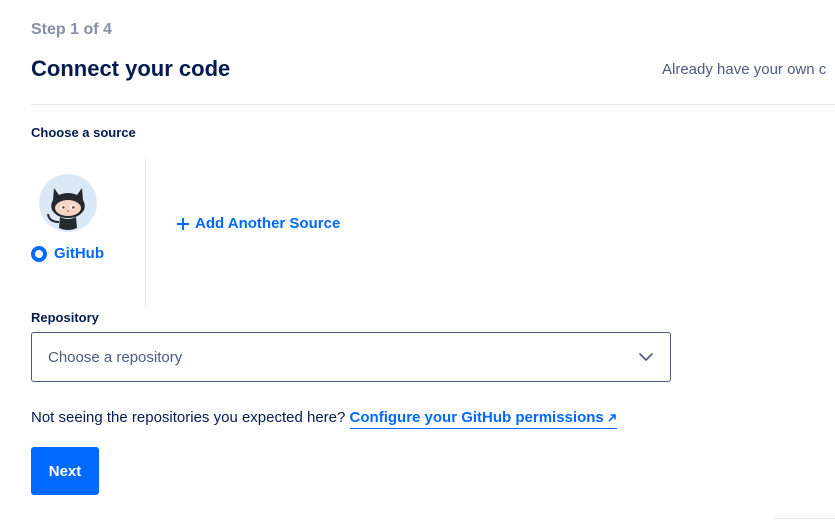 The width and height of the screenshot is (835, 520). I want to click on page-title: Connect your code, so click(131, 68).